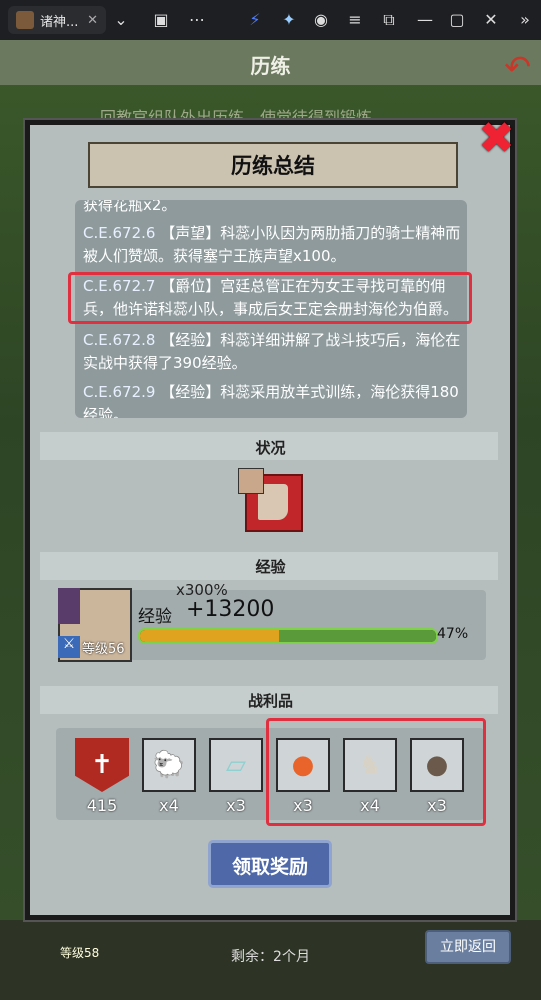  I want to click on loot-item: ✝ 415, so click(102, 776).